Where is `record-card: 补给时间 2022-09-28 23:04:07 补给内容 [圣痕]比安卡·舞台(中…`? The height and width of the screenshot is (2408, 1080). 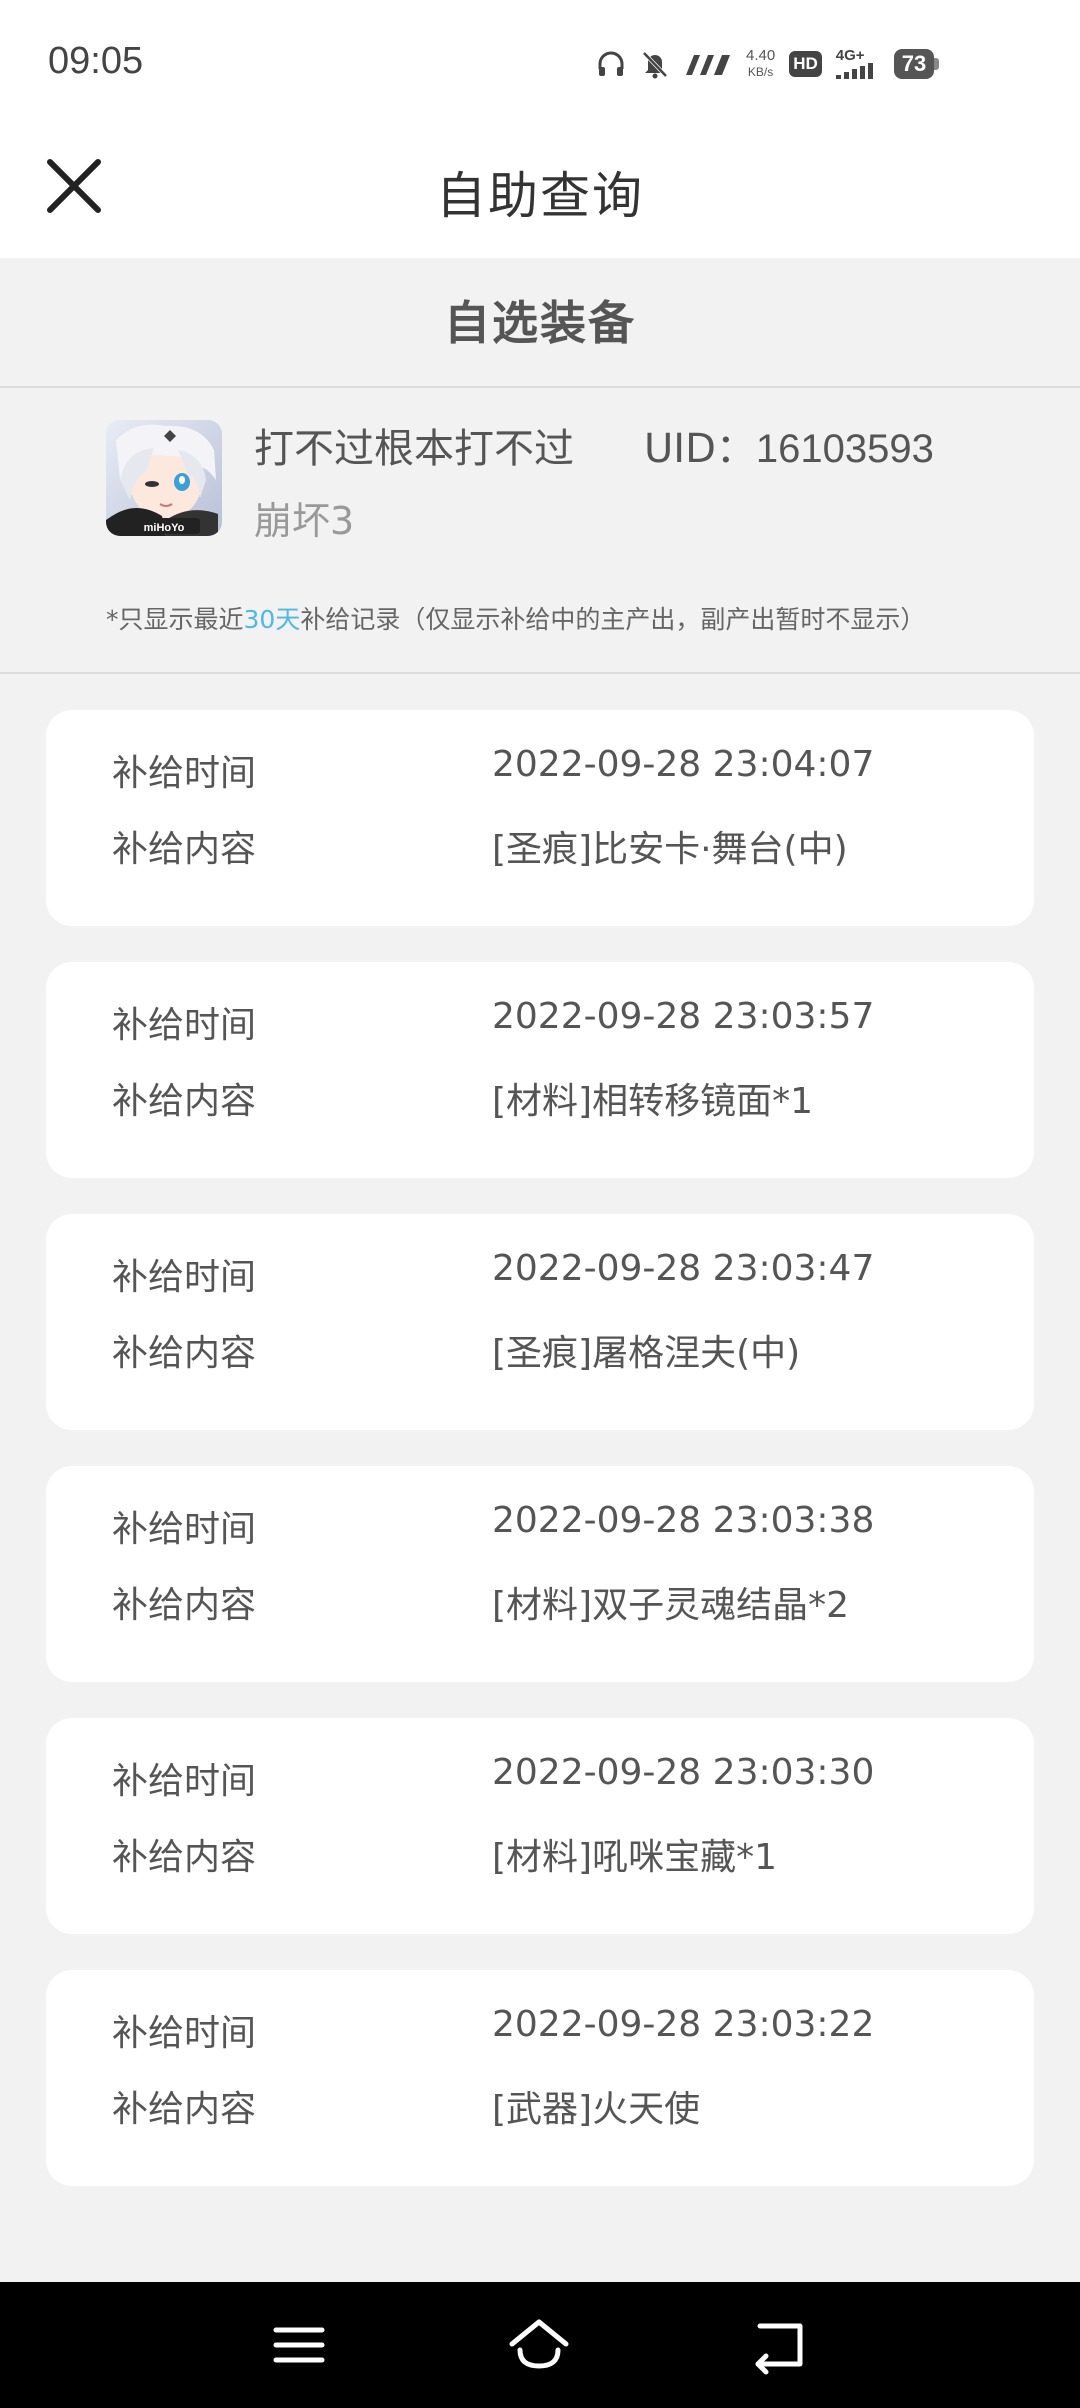 record-card: 补给时间 2022-09-28 23:04:07 补给内容 [圣痕]比安卡·舞台(中… is located at coordinates (540, 818).